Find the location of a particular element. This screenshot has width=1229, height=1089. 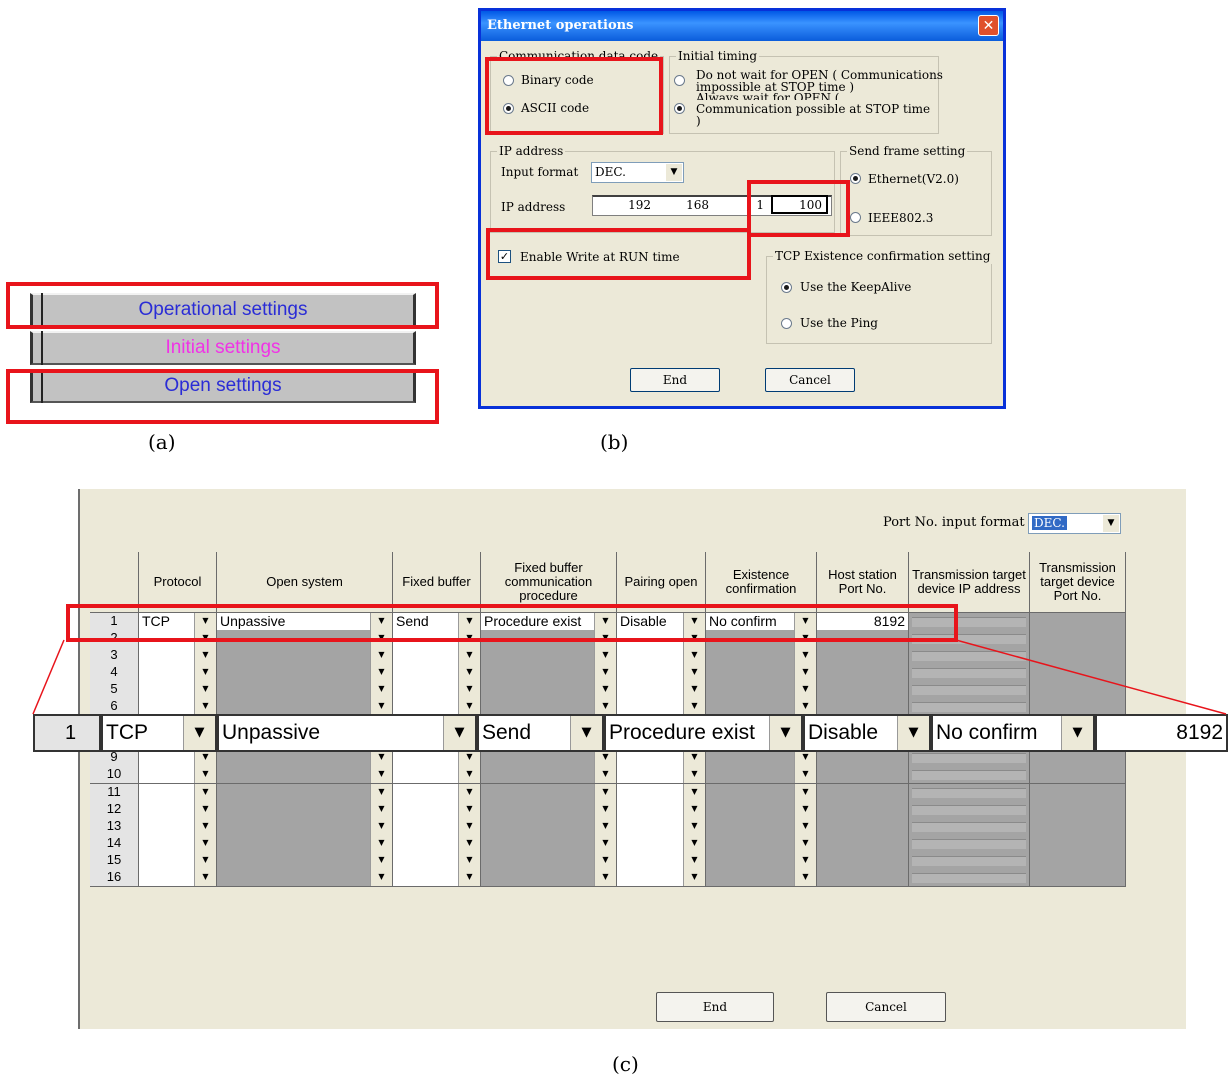

table-cancel-button: Cancel is located at coordinates (886, 1007).